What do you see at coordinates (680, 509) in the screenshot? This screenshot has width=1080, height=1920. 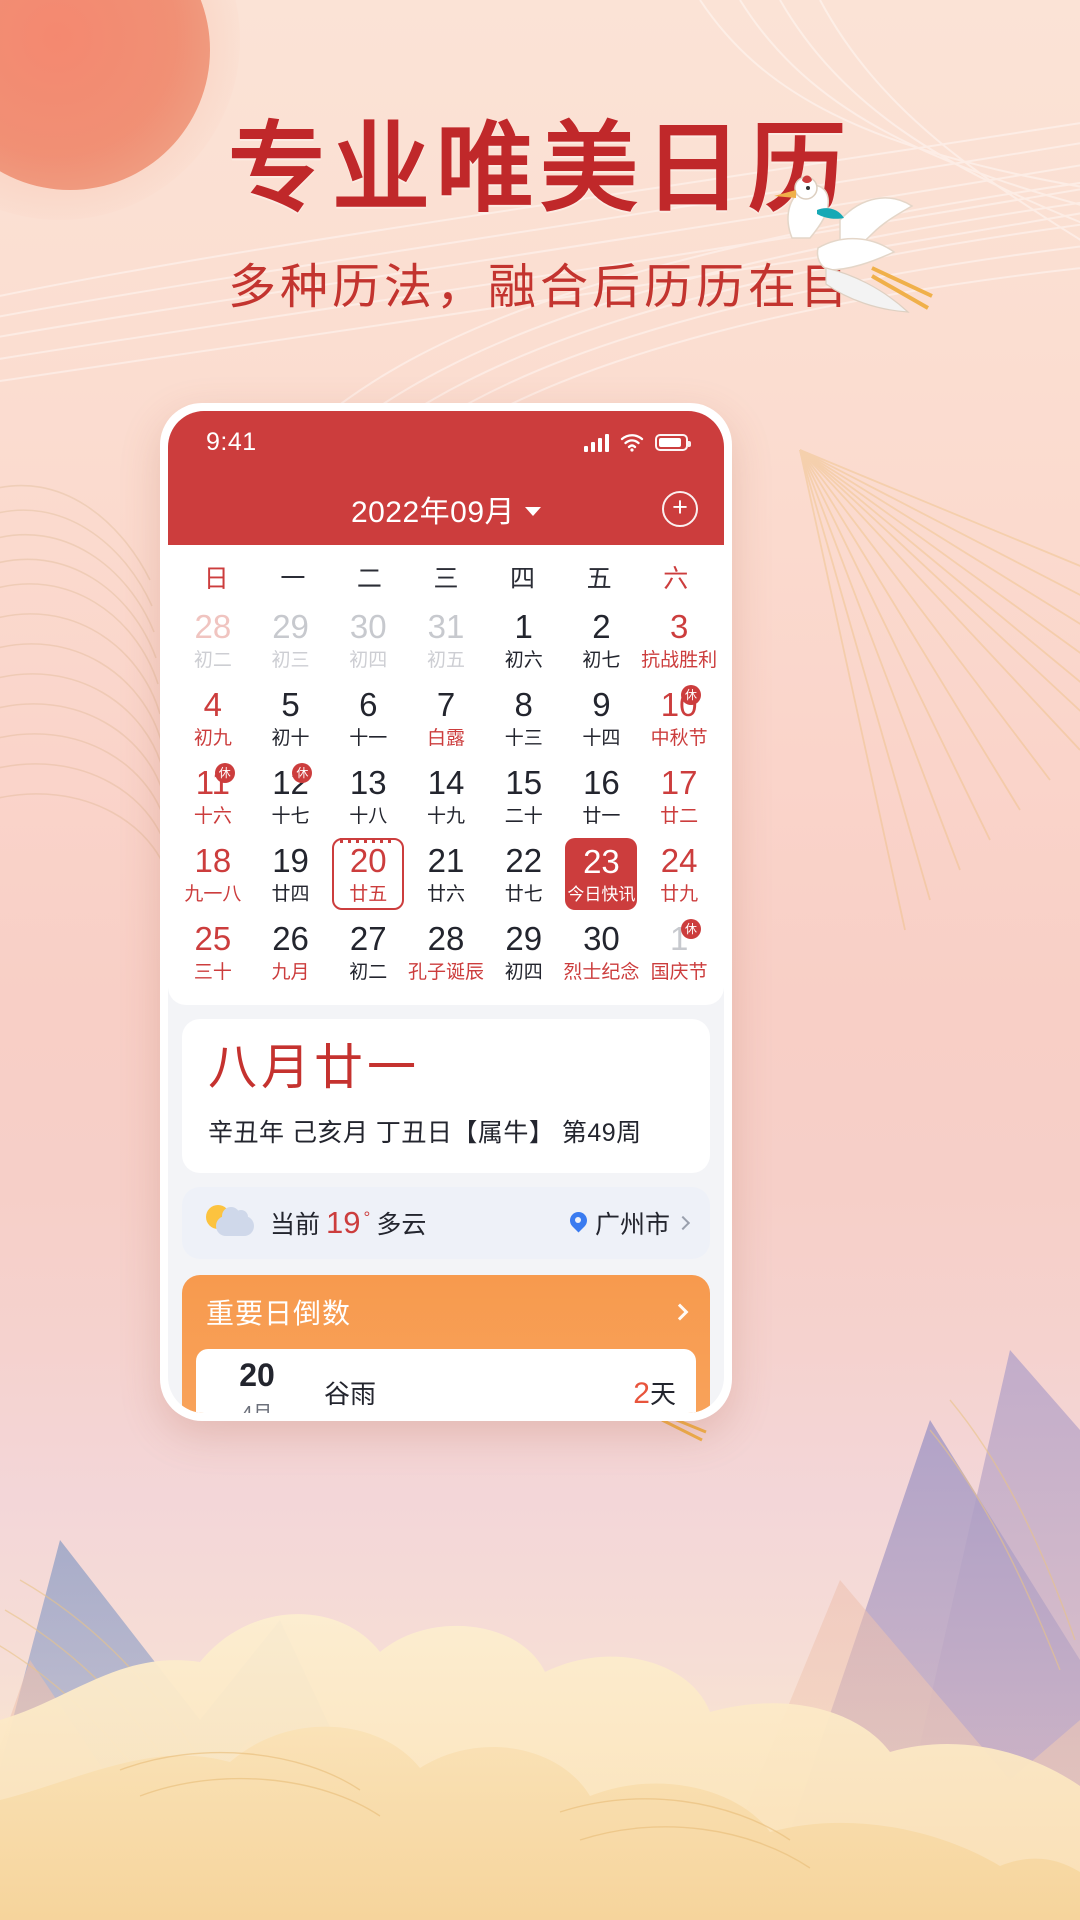 I see `plus-circle-icon: +` at bounding box center [680, 509].